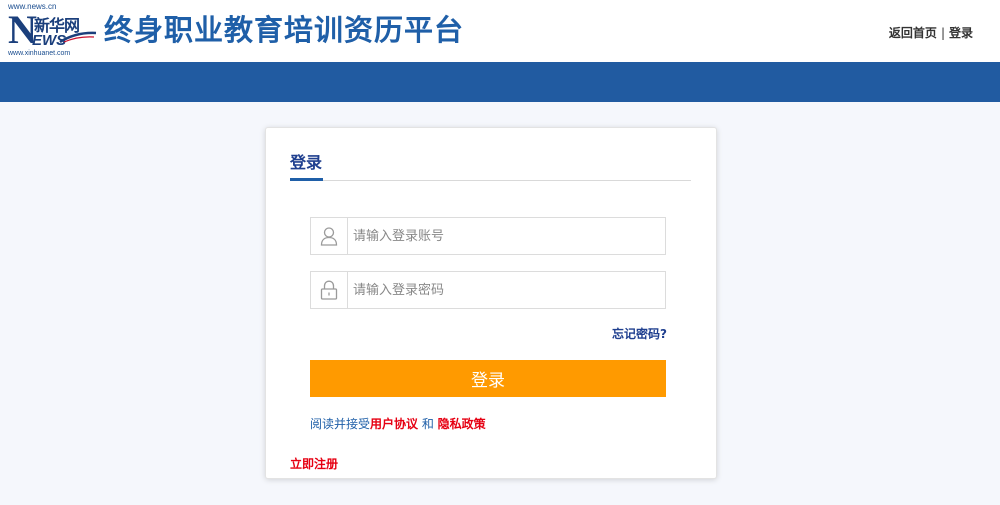 This screenshot has height=505, width=1000. What do you see at coordinates (284, 30) in the screenshot?
I see `site-title: 终身职业教育培训资历平台` at bounding box center [284, 30].